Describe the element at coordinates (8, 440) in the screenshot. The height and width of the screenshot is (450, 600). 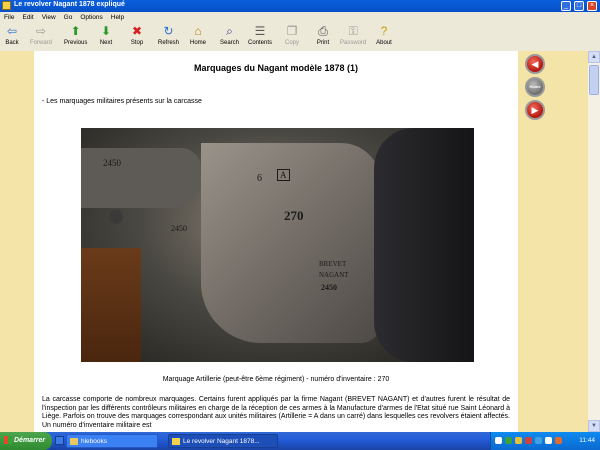
I see `windows-flag-icon` at that location.